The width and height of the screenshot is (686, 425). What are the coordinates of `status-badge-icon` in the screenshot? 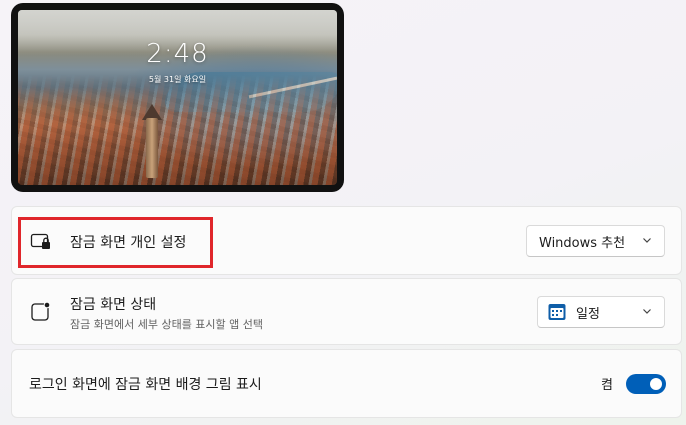 It's located at (41, 311).